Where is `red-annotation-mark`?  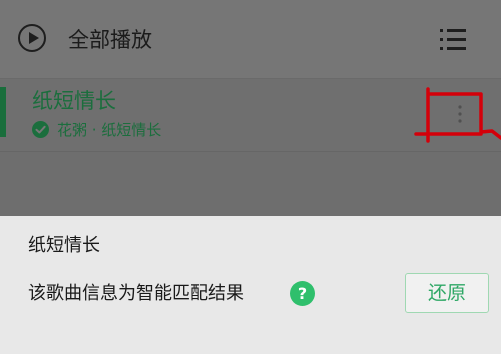 red-annotation-mark is located at coordinates (457, 115).